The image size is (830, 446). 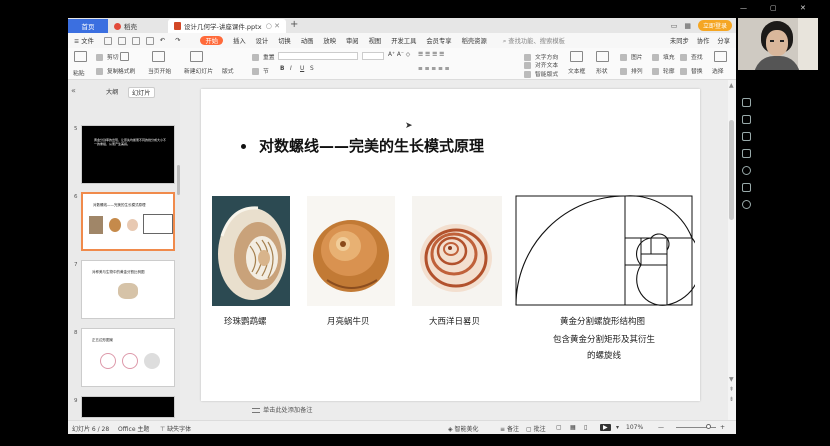 I want to click on smart-layout-button: 智能版式, so click(x=541, y=73).